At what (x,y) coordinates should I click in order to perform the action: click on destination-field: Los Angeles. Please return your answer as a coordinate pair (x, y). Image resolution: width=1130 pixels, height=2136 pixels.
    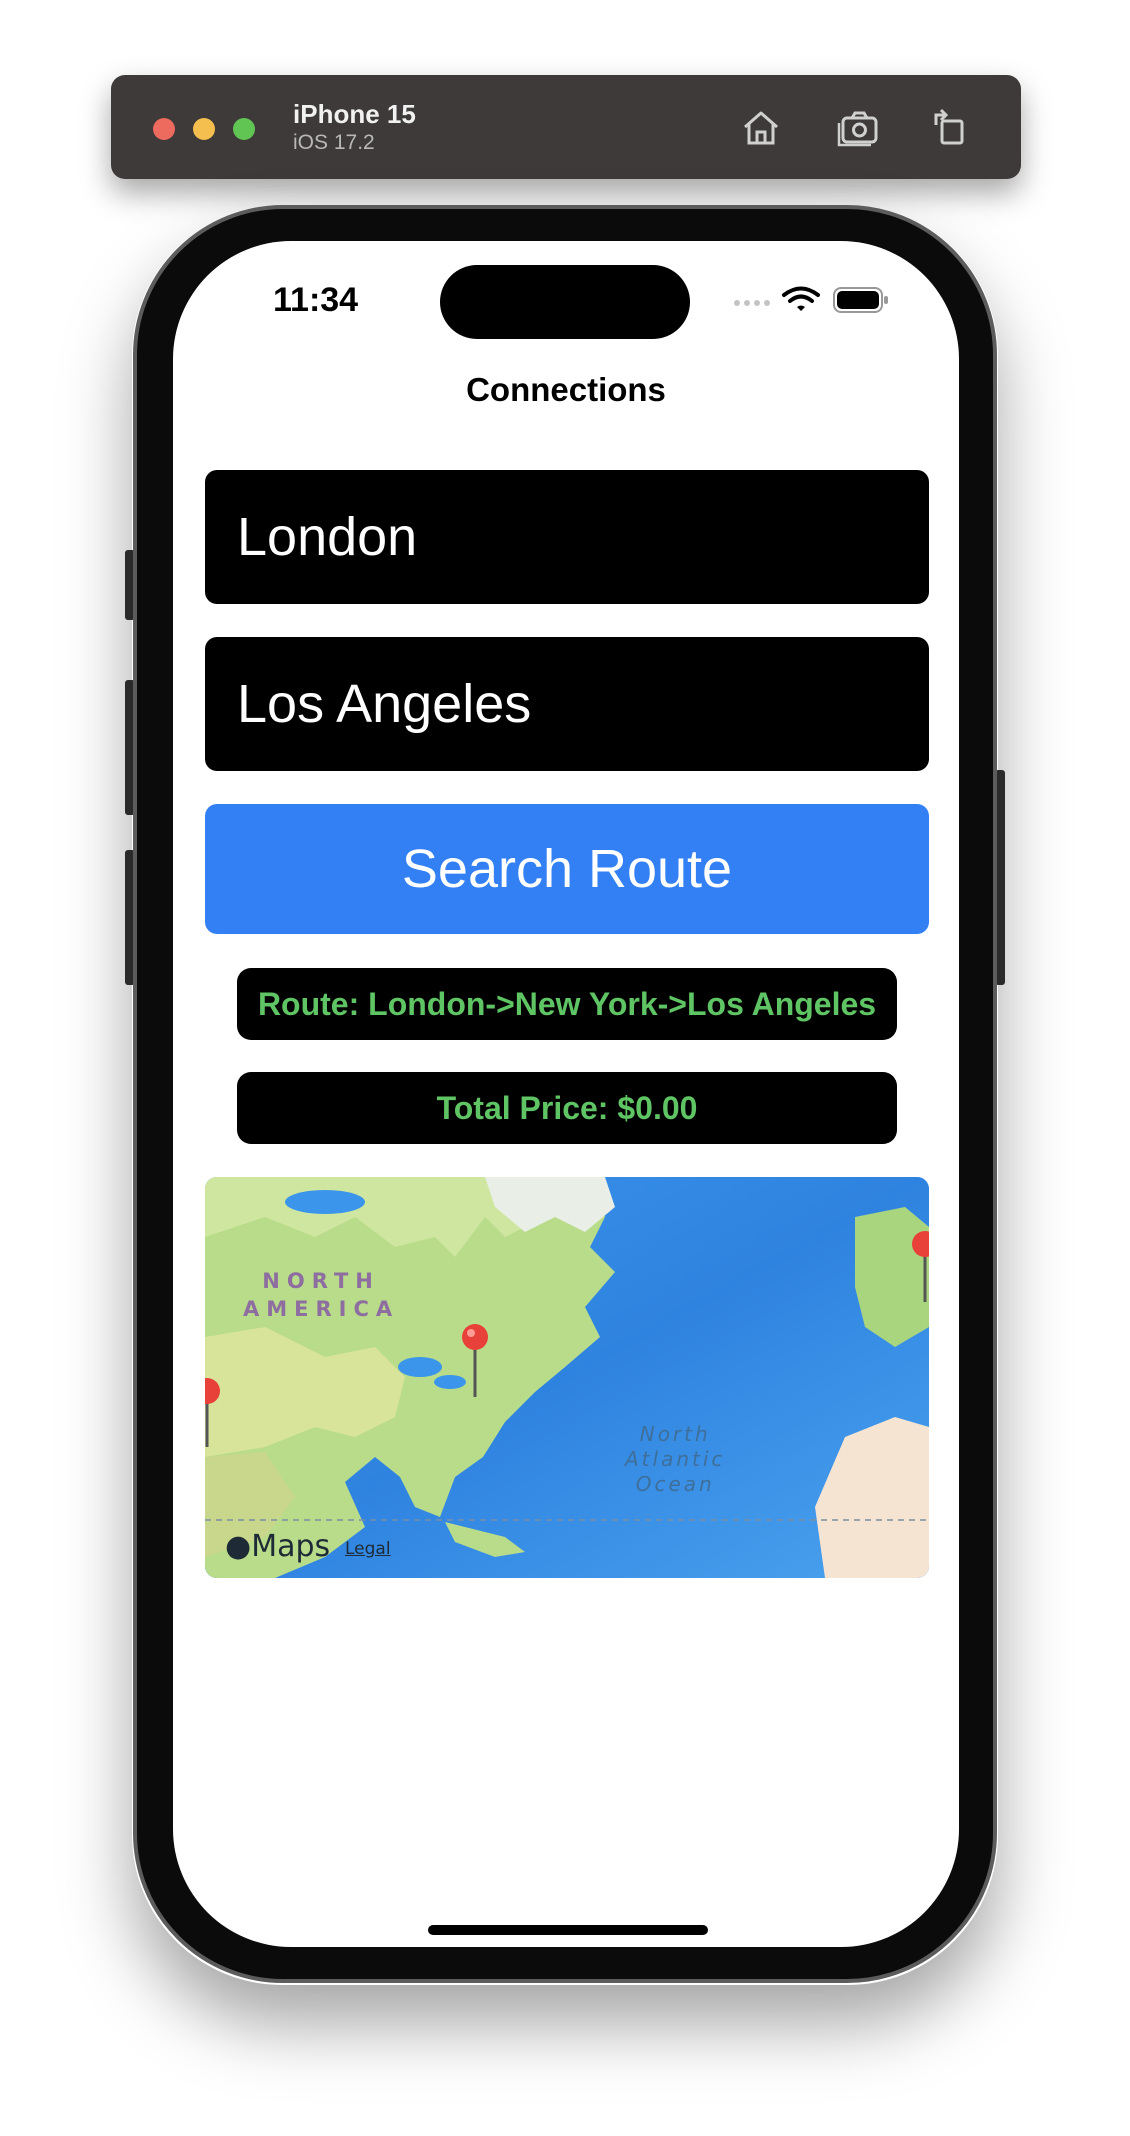
    Looking at the image, I should click on (567, 704).